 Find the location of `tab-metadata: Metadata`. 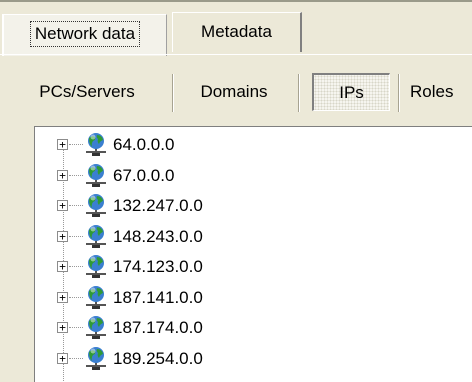

tab-metadata: Metadata is located at coordinates (237, 32).